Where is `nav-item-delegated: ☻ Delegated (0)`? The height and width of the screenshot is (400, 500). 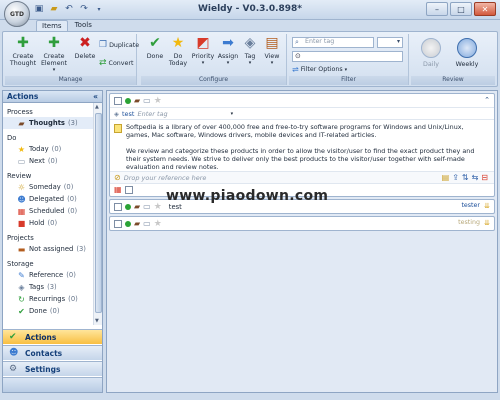
nav-item-delegated: ☻ Delegated (0) is located at coordinates (48, 199).